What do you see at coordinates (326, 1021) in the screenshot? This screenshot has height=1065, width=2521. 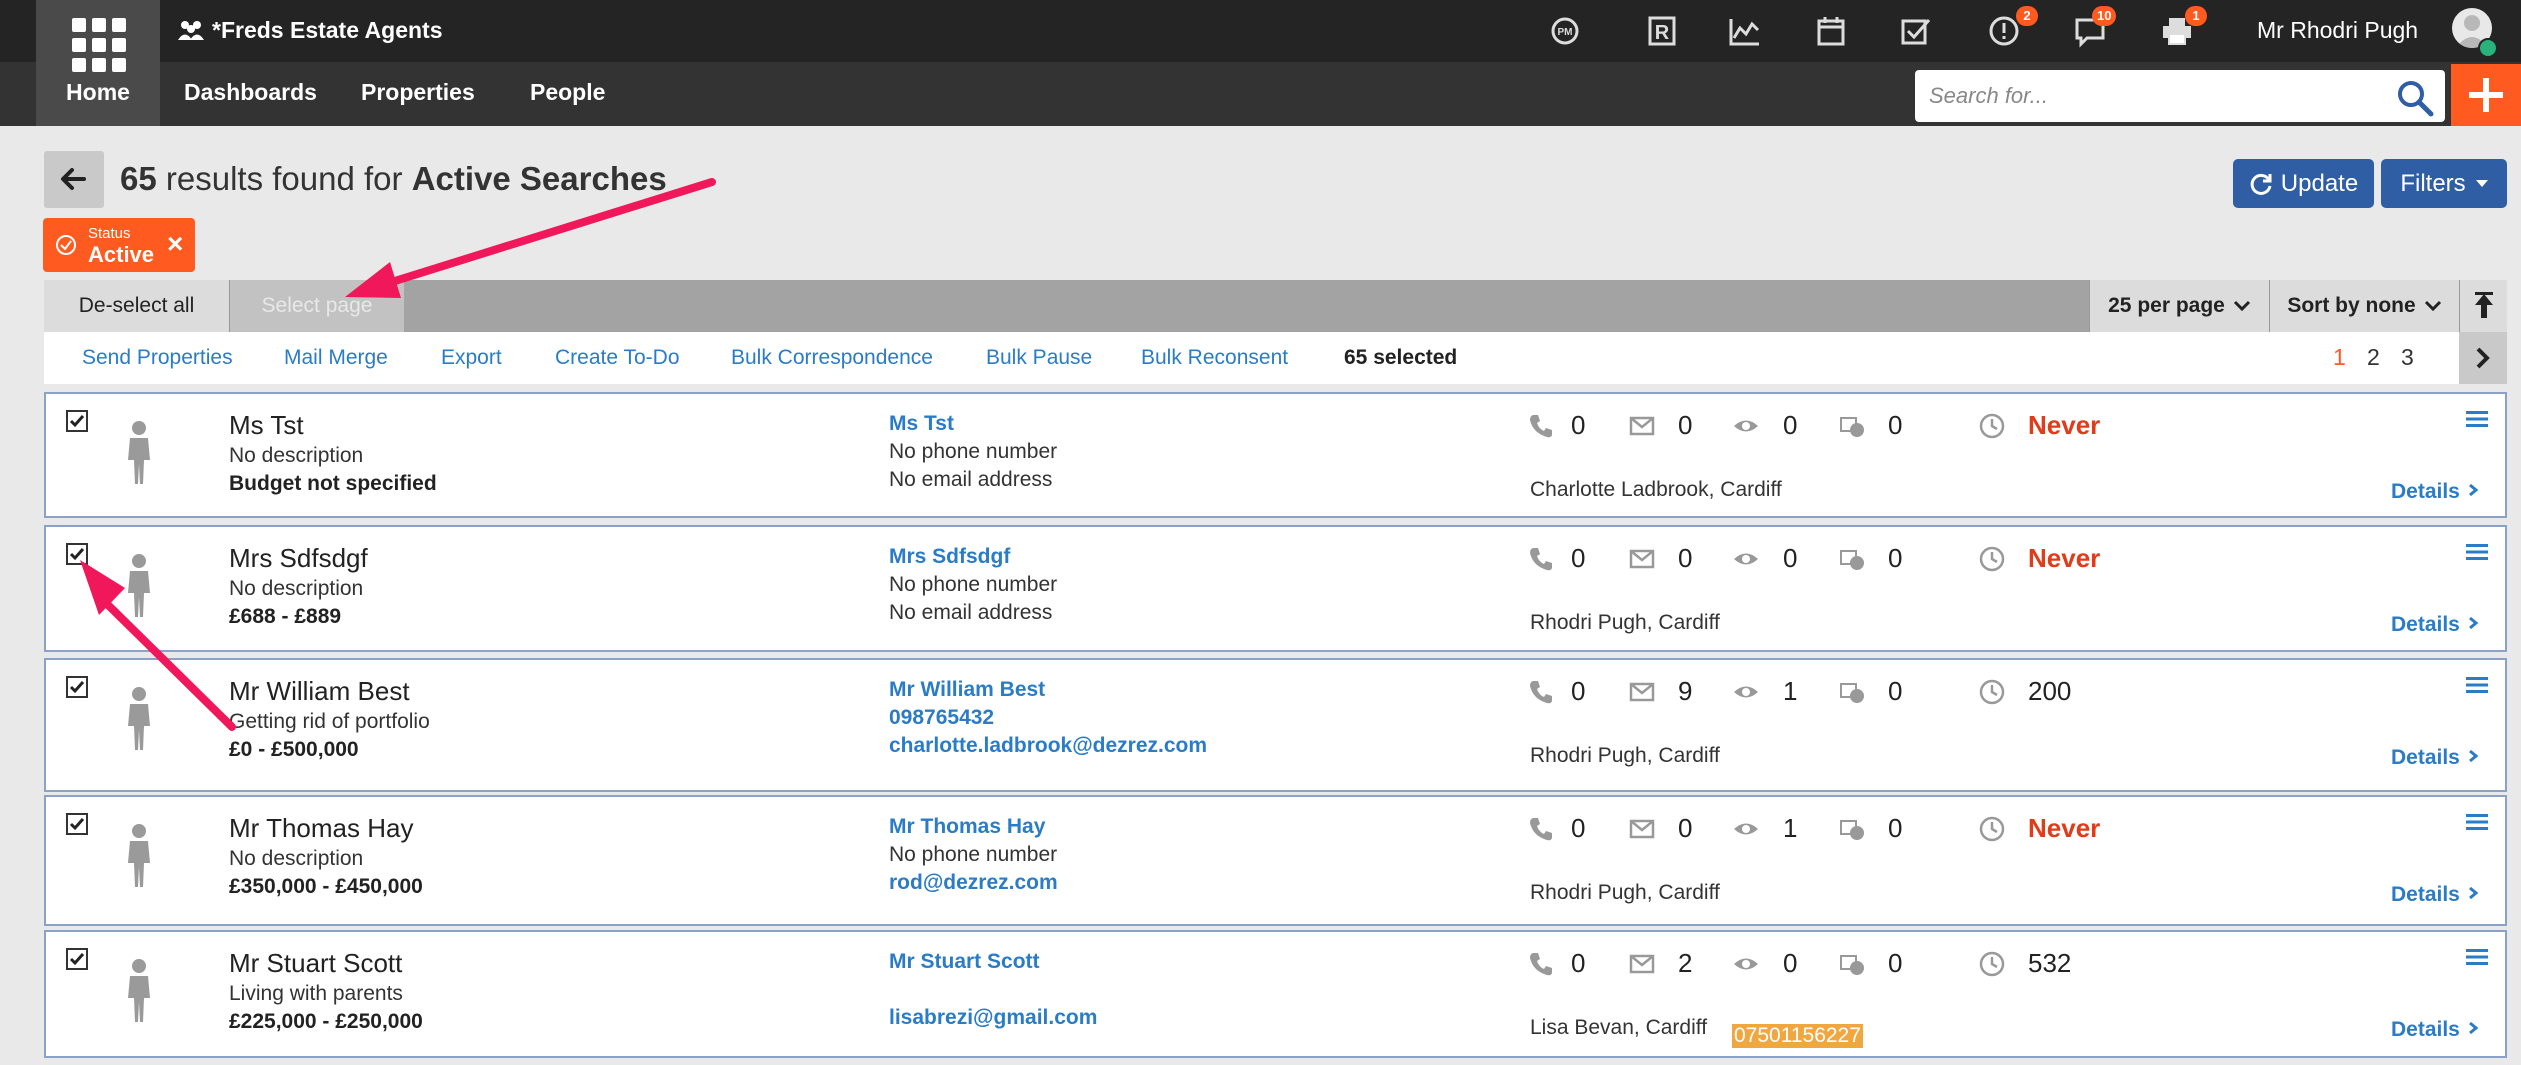 I see `applicant-budget: £225,000 - £250,000` at bounding box center [326, 1021].